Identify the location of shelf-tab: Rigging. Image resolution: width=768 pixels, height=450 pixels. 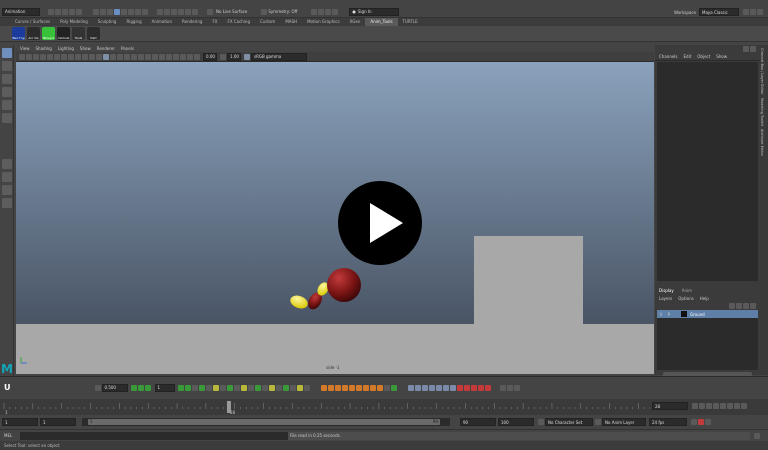
(133, 22).